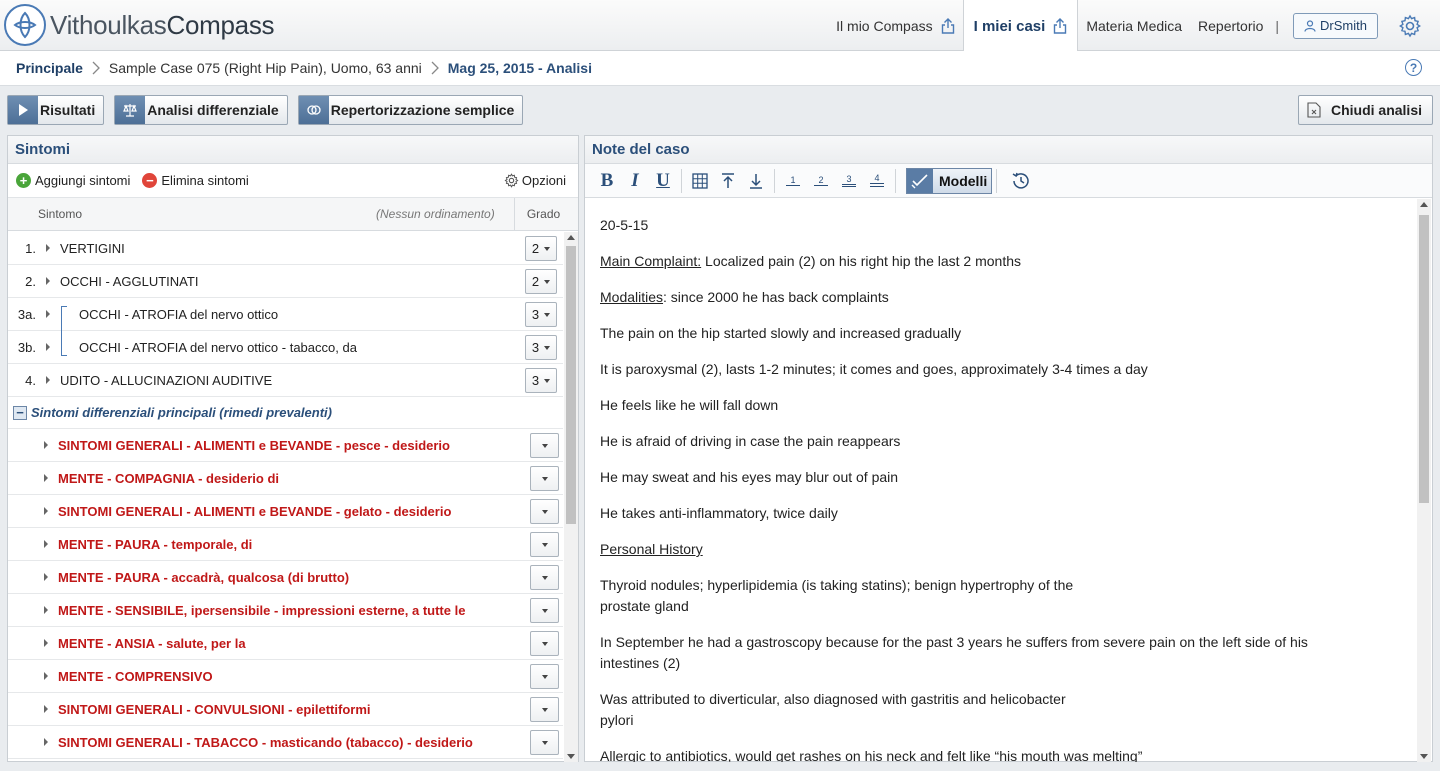 The image size is (1440, 771). What do you see at coordinates (949, 180) in the screenshot?
I see `models-button: Modelli` at bounding box center [949, 180].